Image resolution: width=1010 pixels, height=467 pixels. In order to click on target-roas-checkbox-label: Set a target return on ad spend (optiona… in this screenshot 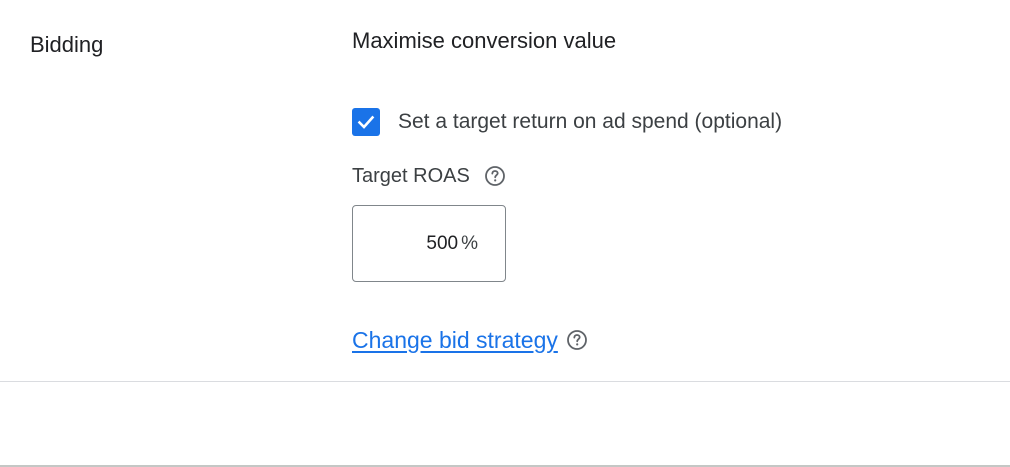, I will do `click(590, 122)`.